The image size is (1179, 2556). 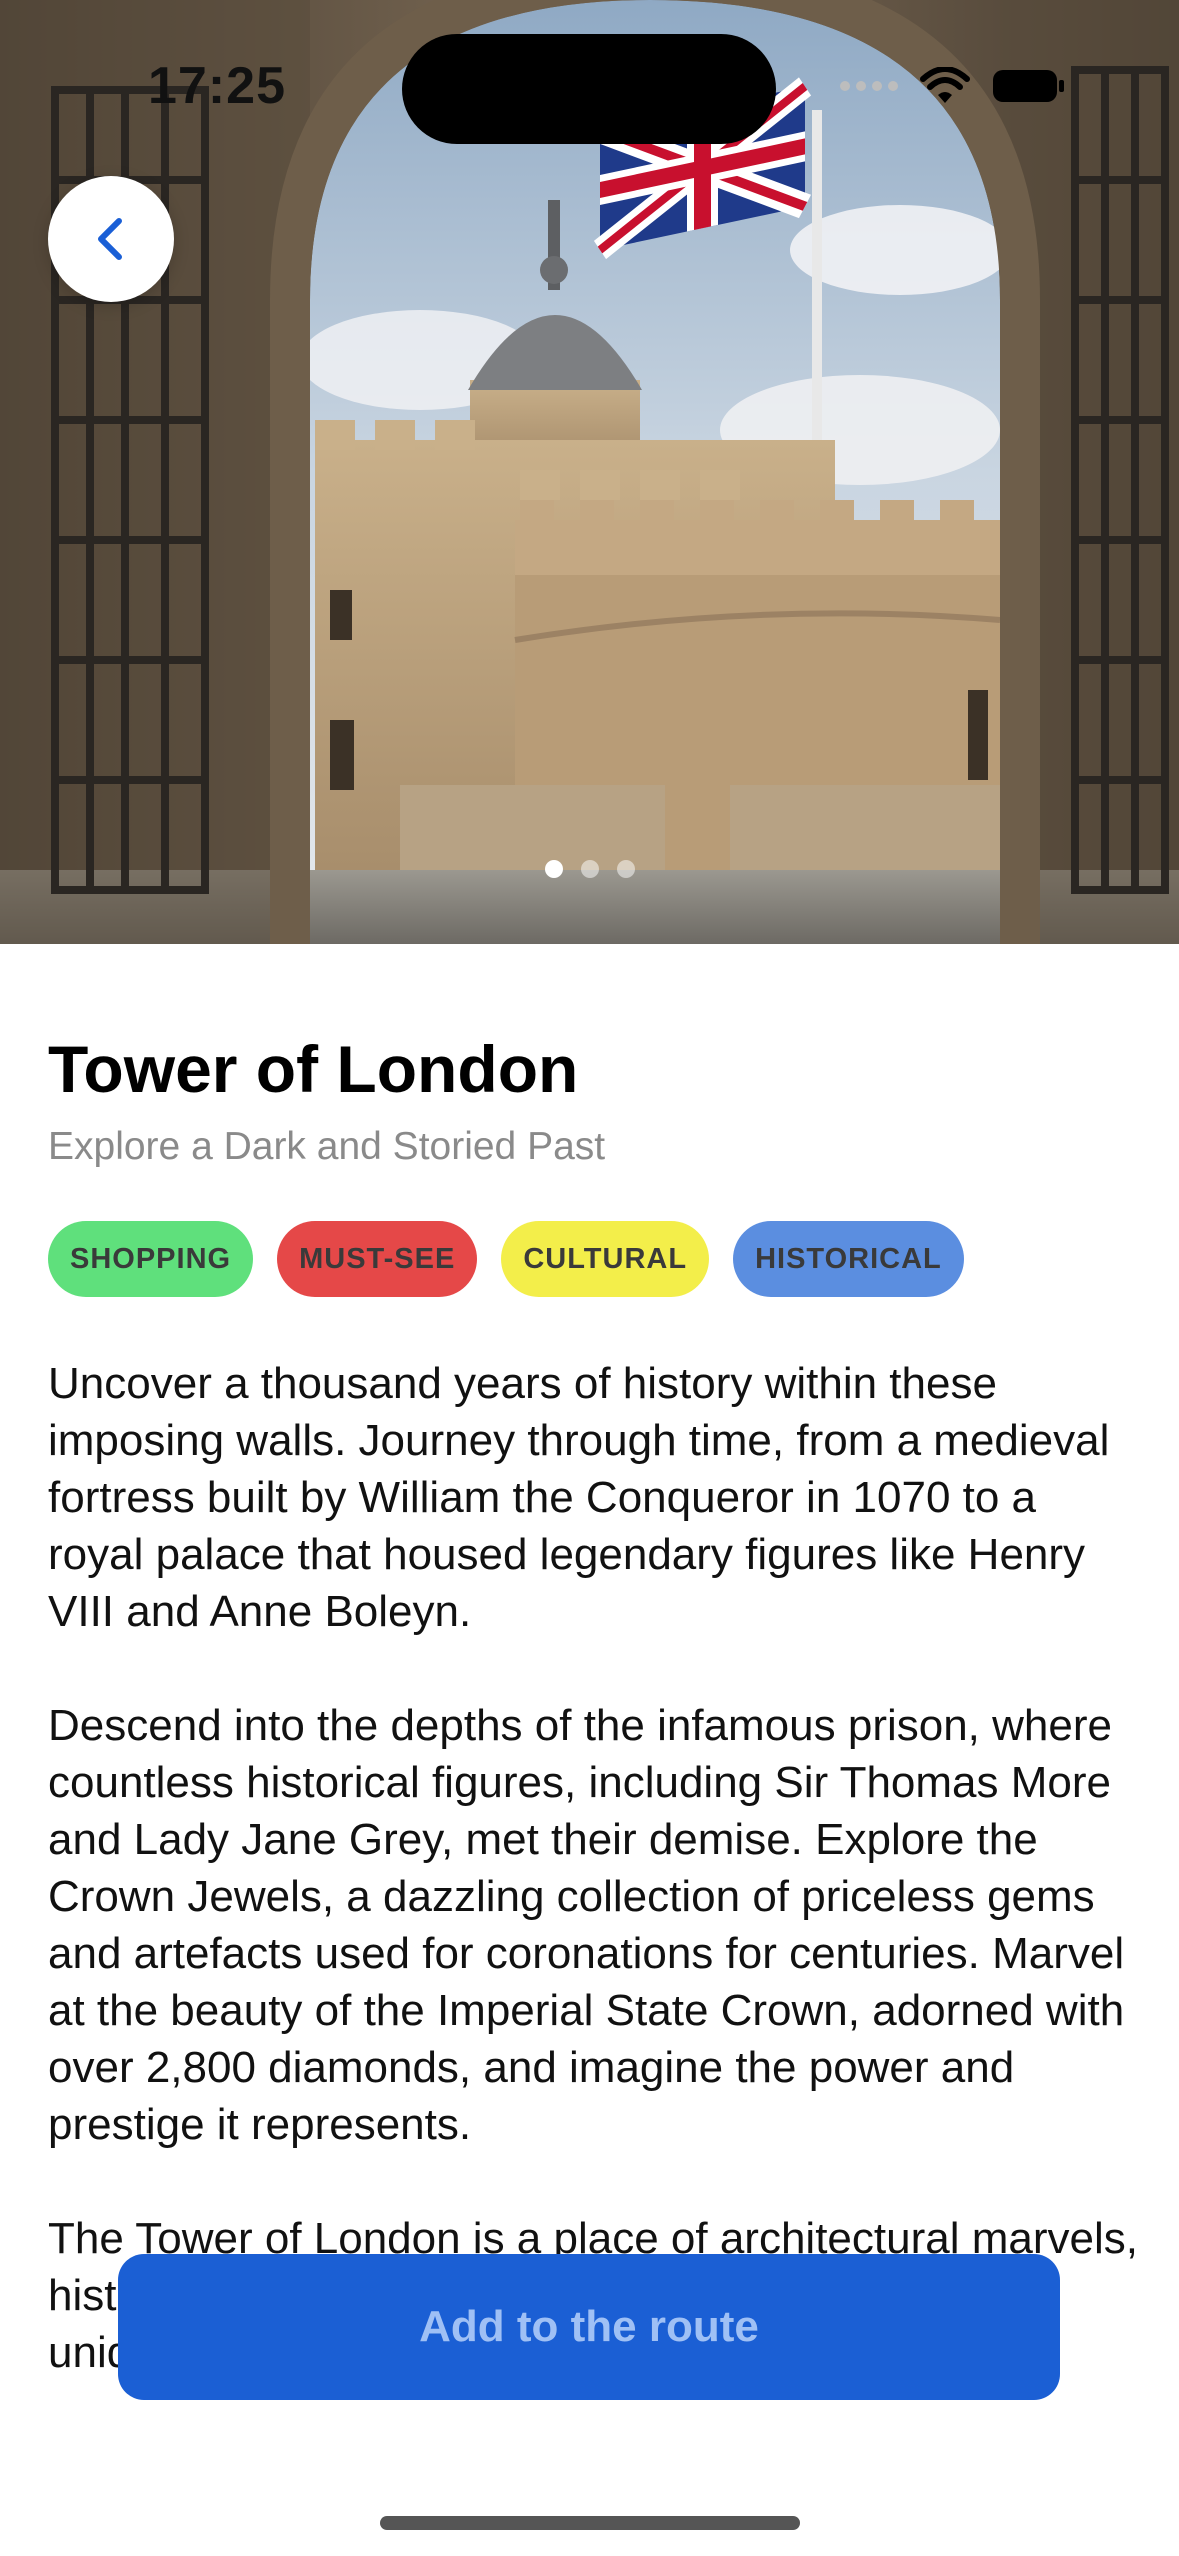 What do you see at coordinates (869, 86) in the screenshot?
I see `signal-icon` at bounding box center [869, 86].